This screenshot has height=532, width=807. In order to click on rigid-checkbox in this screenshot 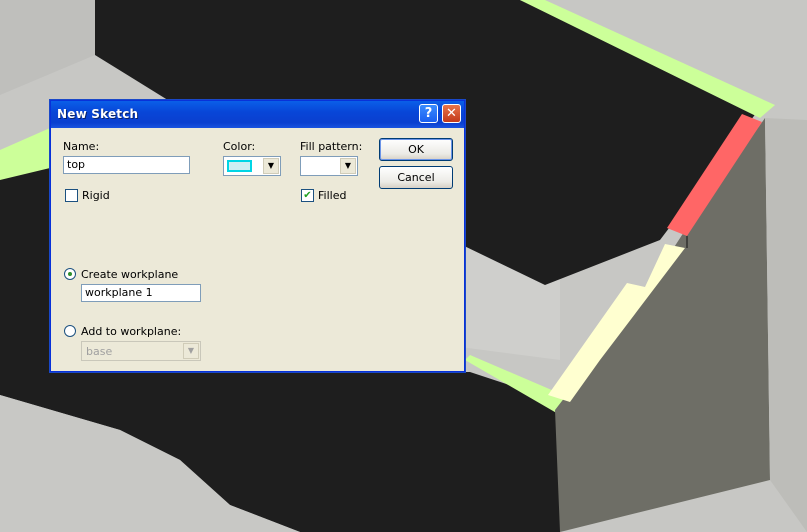, I will do `click(71, 195)`.